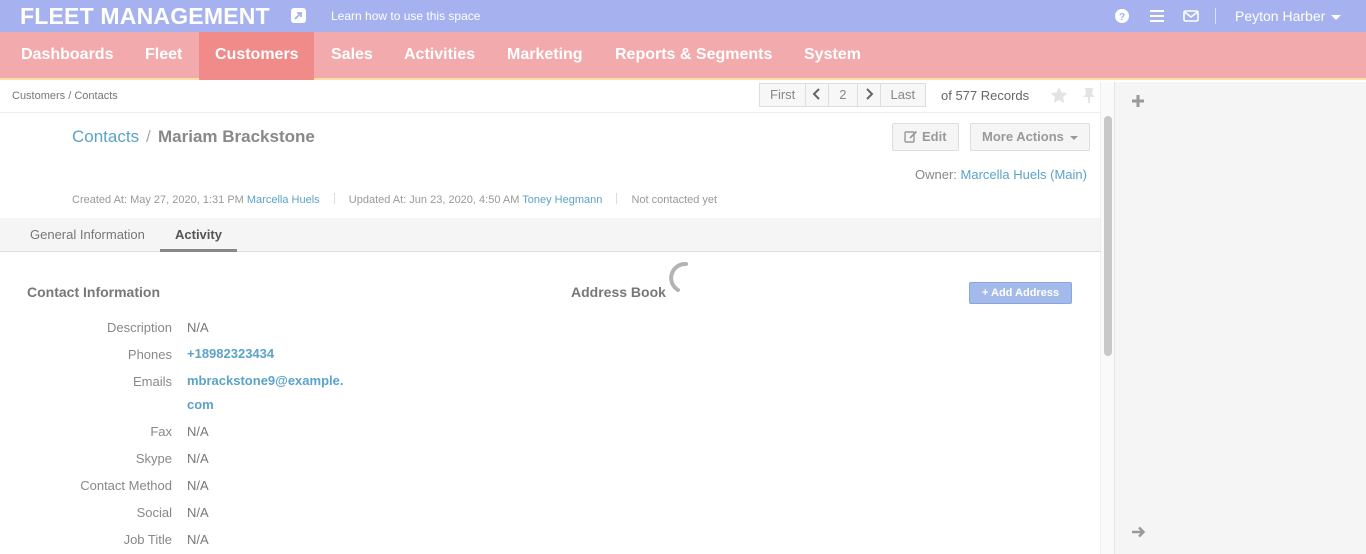 The height and width of the screenshot is (554, 1366). I want to click on nav-item-sales: Sales, so click(352, 56).